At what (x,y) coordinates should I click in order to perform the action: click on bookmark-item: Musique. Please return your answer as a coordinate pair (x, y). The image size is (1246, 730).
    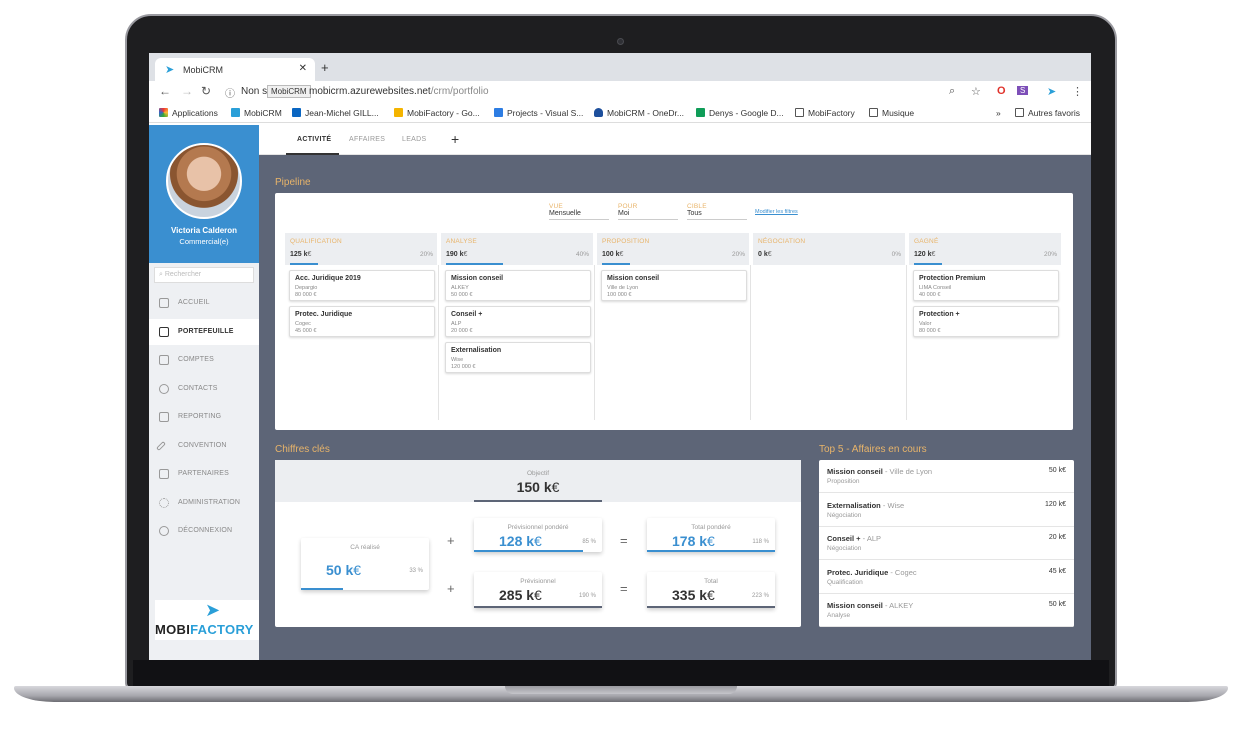
    Looking at the image, I should click on (891, 113).